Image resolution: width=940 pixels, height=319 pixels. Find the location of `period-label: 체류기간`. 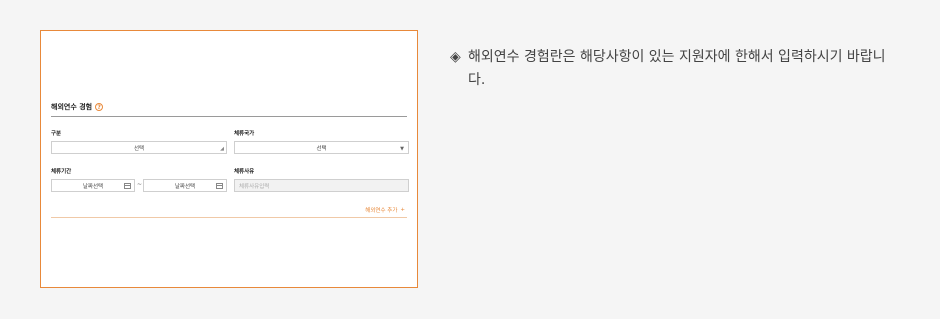

period-label: 체류기간 is located at coordinates (61, 172).